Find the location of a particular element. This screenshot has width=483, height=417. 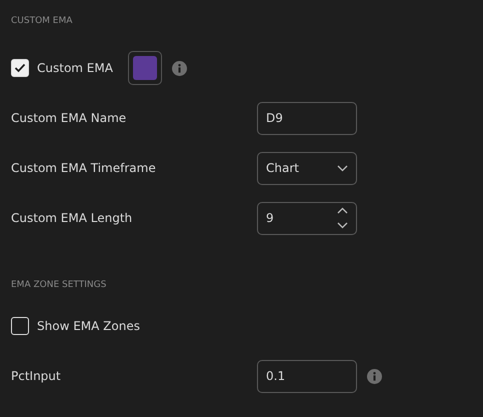

section-title: CUSTOM EMA is located at coordinates (42, 21).